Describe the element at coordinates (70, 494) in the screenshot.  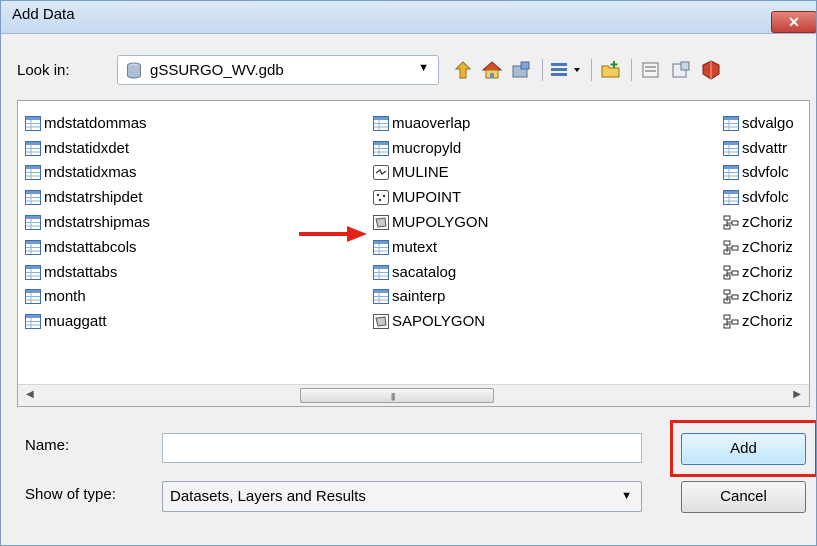
I see `show-of-type-label: Show of type:` at that location.